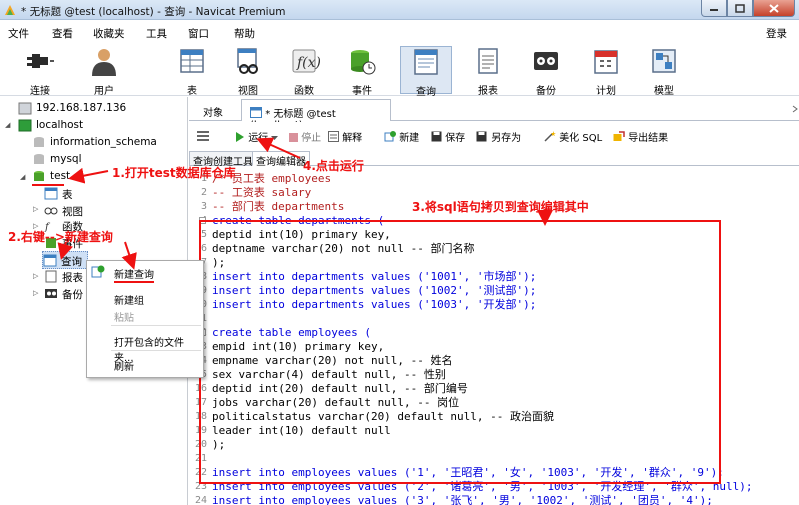 Image resolution: width=799 pixels, height=505 pixels. Describe the element at coordinates (481, 136) in the screenshot. I see `save-as-icon` at that location.